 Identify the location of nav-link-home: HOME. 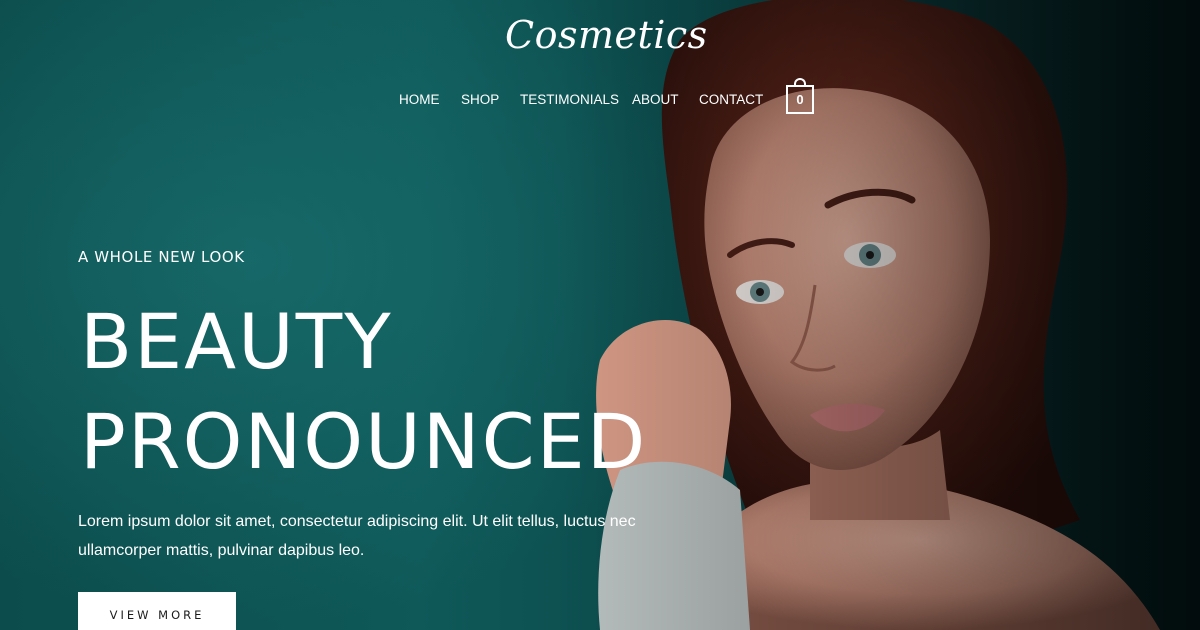
(419, 100).